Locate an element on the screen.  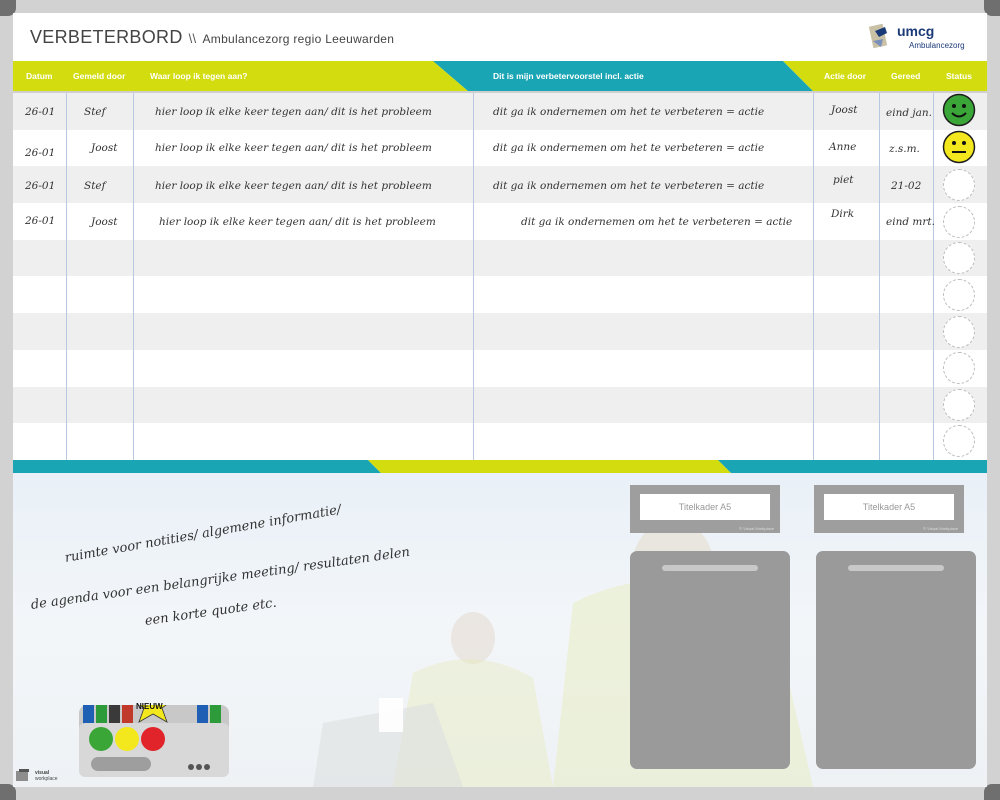
logo-text: umcg is located at coordinates (916, 31).